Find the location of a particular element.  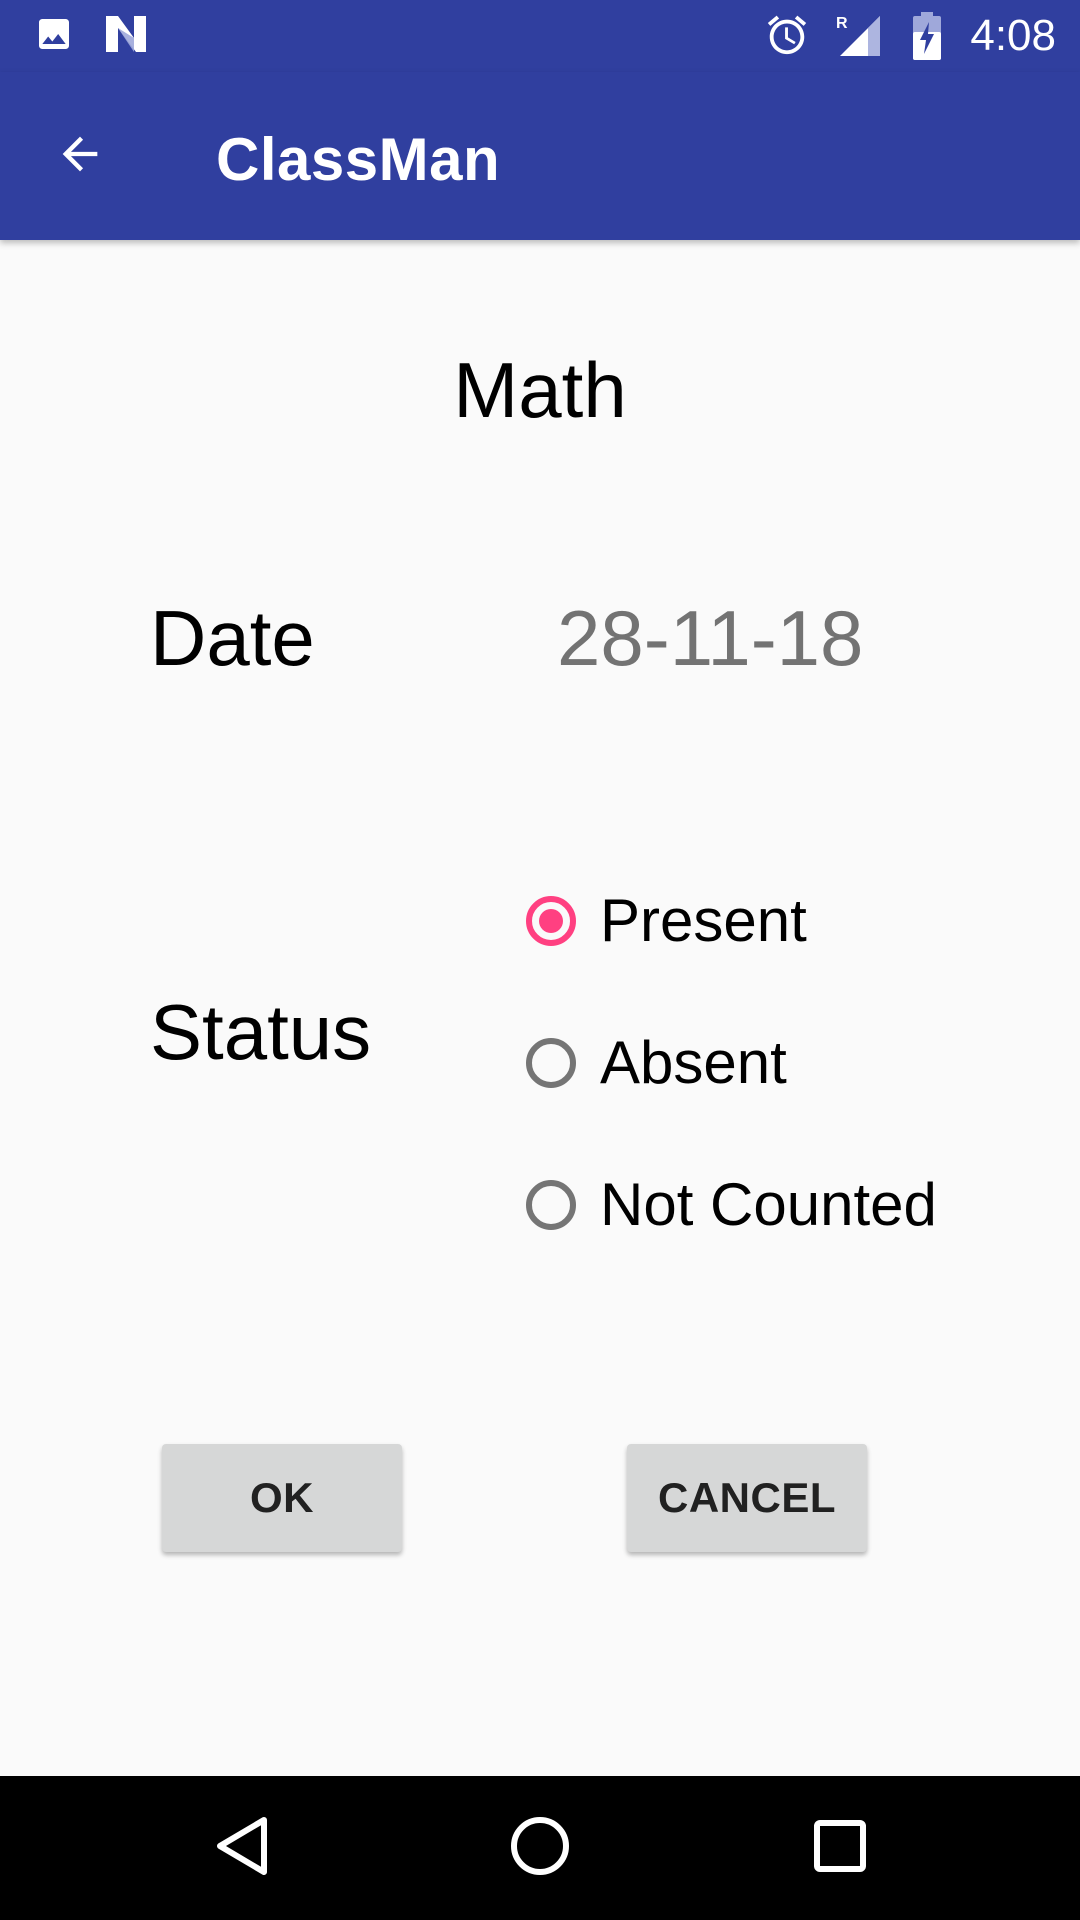

status-label: Status is located at coordinates (261, 1032).